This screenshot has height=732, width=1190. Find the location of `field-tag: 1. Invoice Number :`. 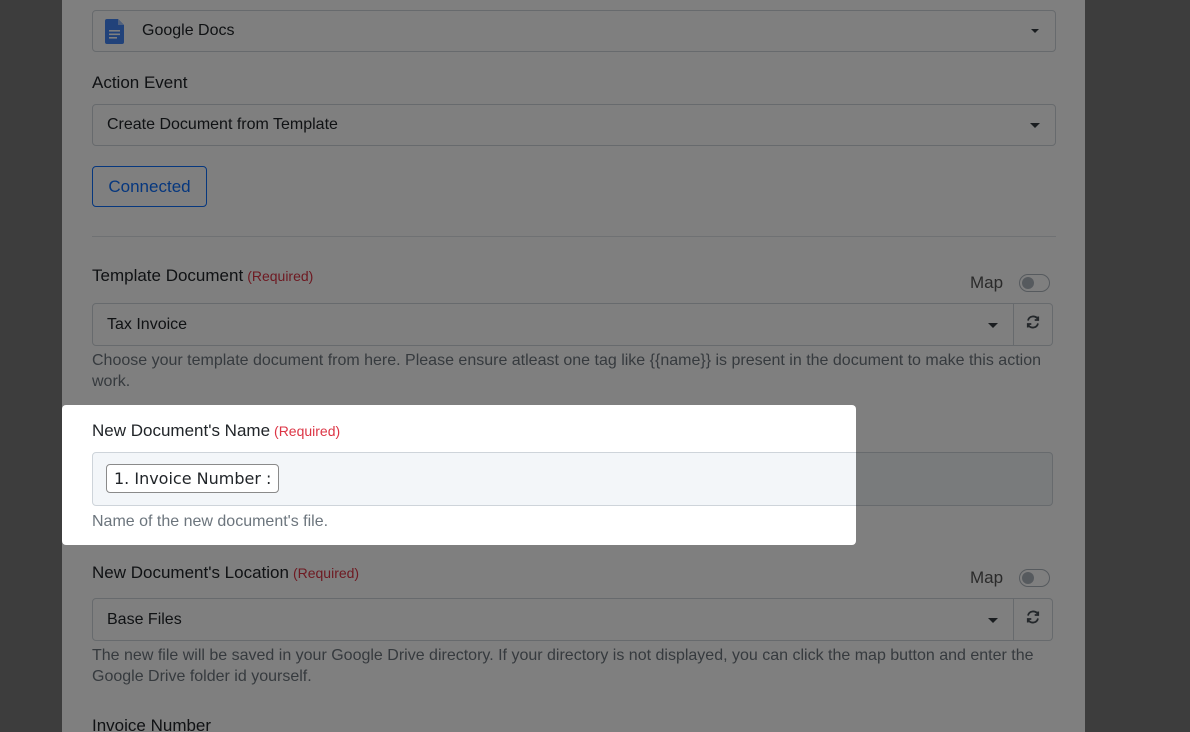

field-tag: 1. Invoice Number : is located at coordinates (193, 478).